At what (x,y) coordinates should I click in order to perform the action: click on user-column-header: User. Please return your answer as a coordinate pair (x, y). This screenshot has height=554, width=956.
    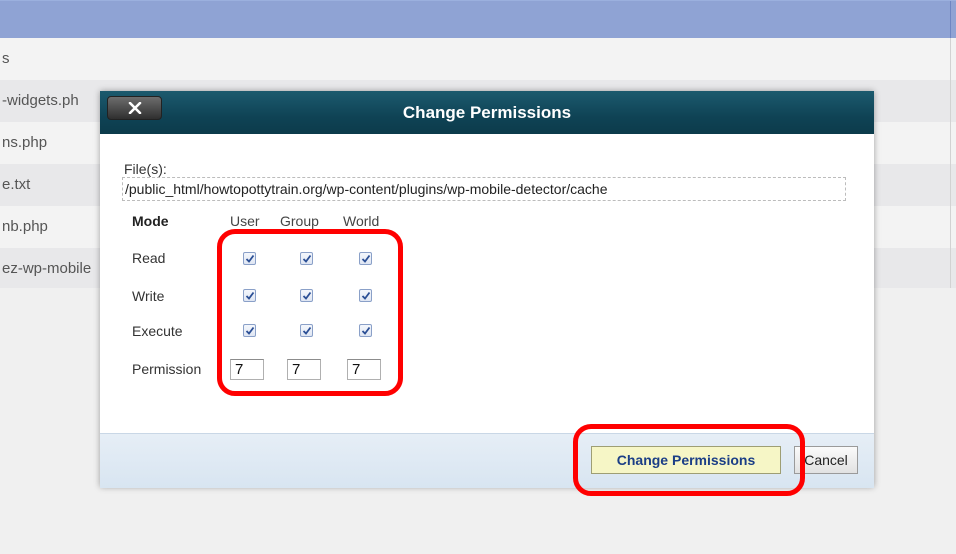
    Looking at the image, I should click on (245, 221).